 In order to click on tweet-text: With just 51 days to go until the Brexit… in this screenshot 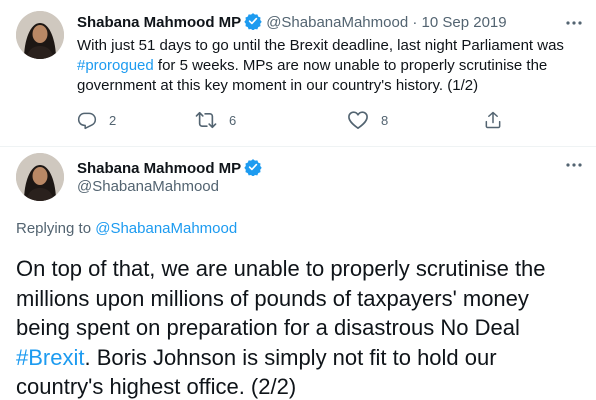, I will do `click(327, 66)`.